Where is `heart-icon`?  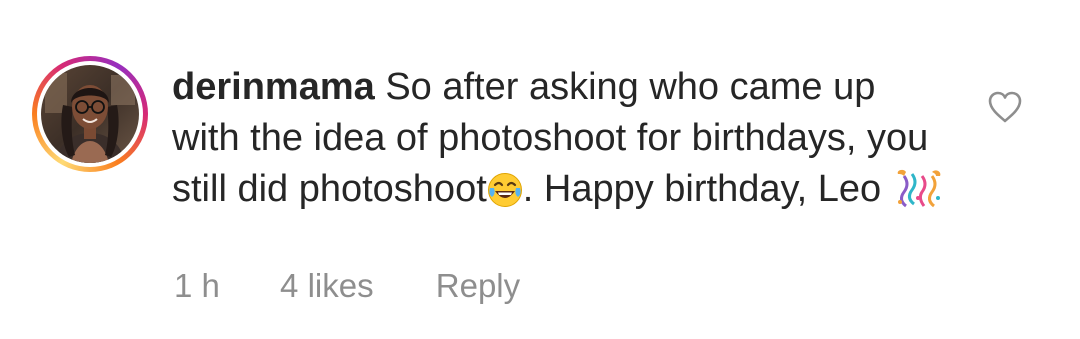 heart-icon is located at coordinates (1005, 107).